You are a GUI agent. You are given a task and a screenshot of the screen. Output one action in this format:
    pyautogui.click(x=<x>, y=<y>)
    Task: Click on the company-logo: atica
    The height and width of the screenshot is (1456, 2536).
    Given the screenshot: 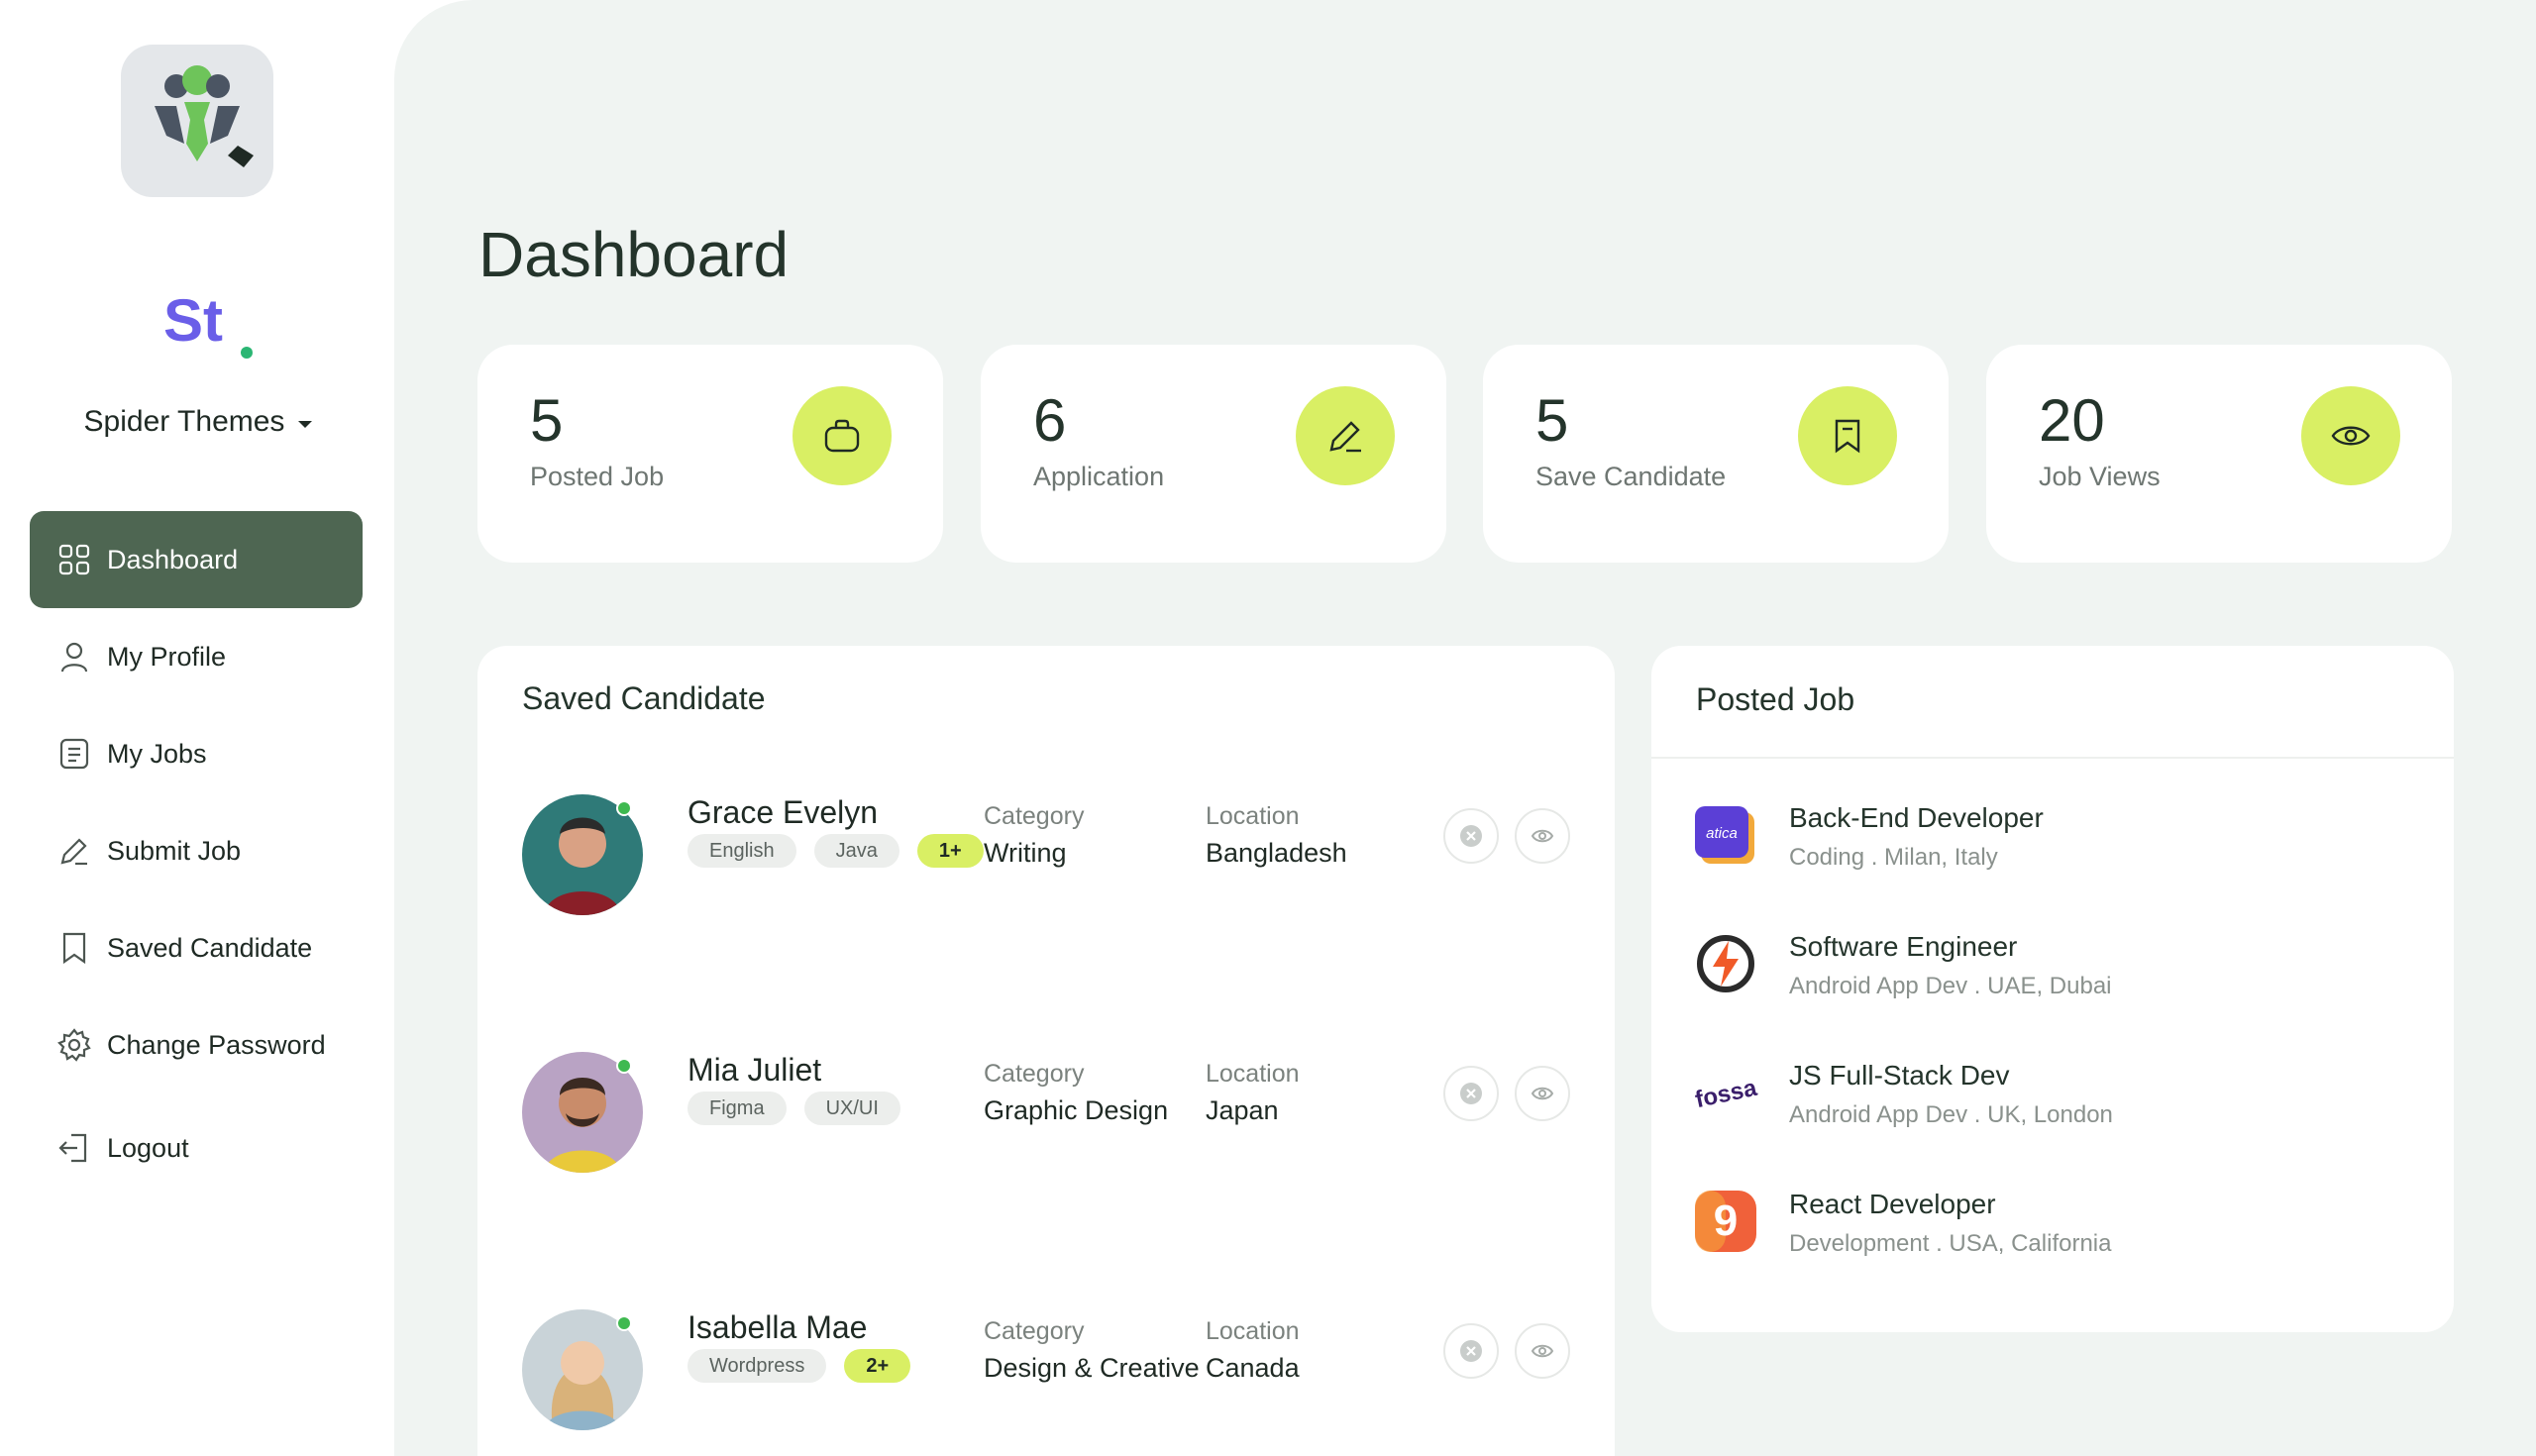 What is the action you would take?
    pyautogui.click(x=1725, y=835)
    